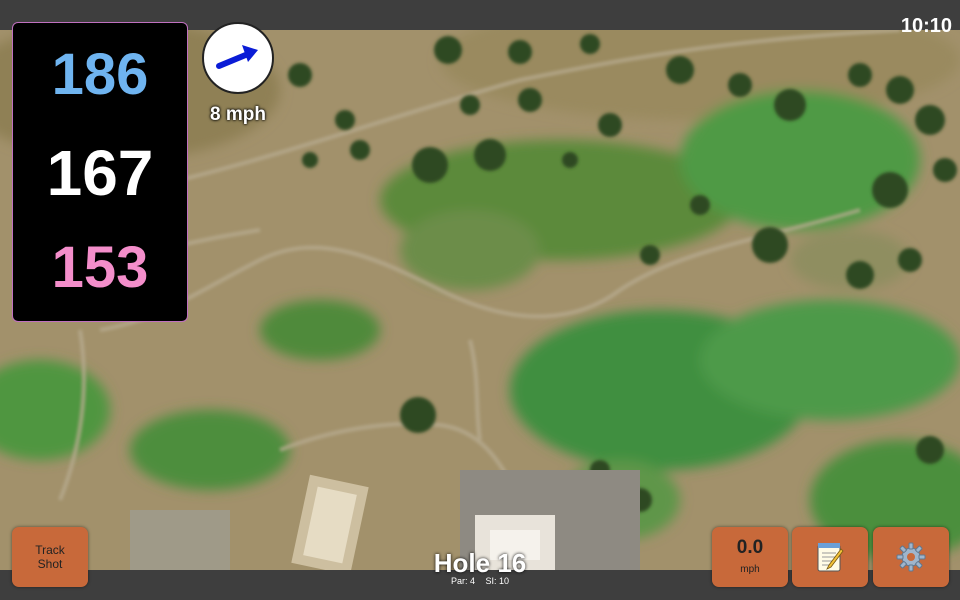  What do you see at coordinates (50, 564) in the screenshot?
I see `track-shot-label-line2: Shot` at bounding box center [50, 564].